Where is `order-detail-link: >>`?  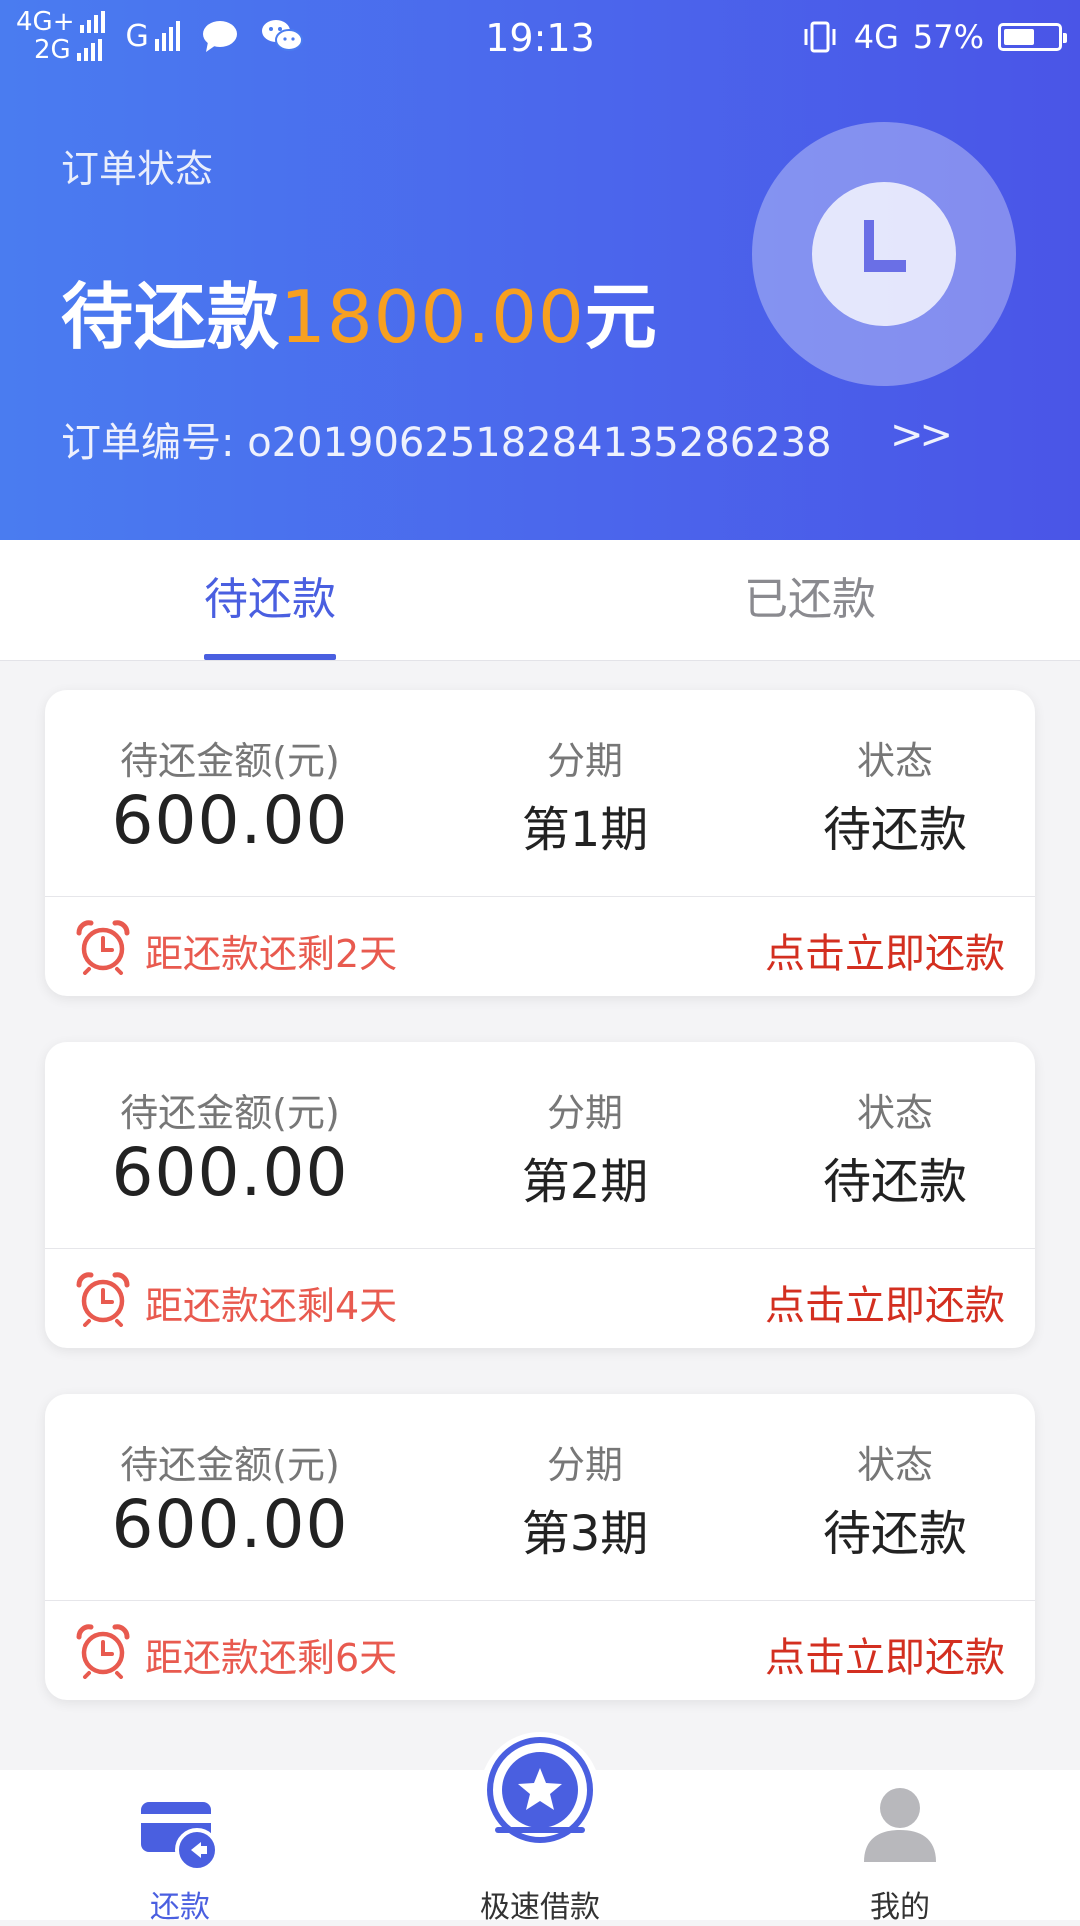 order-detail-link: >> is located at coordinates (921, 435).